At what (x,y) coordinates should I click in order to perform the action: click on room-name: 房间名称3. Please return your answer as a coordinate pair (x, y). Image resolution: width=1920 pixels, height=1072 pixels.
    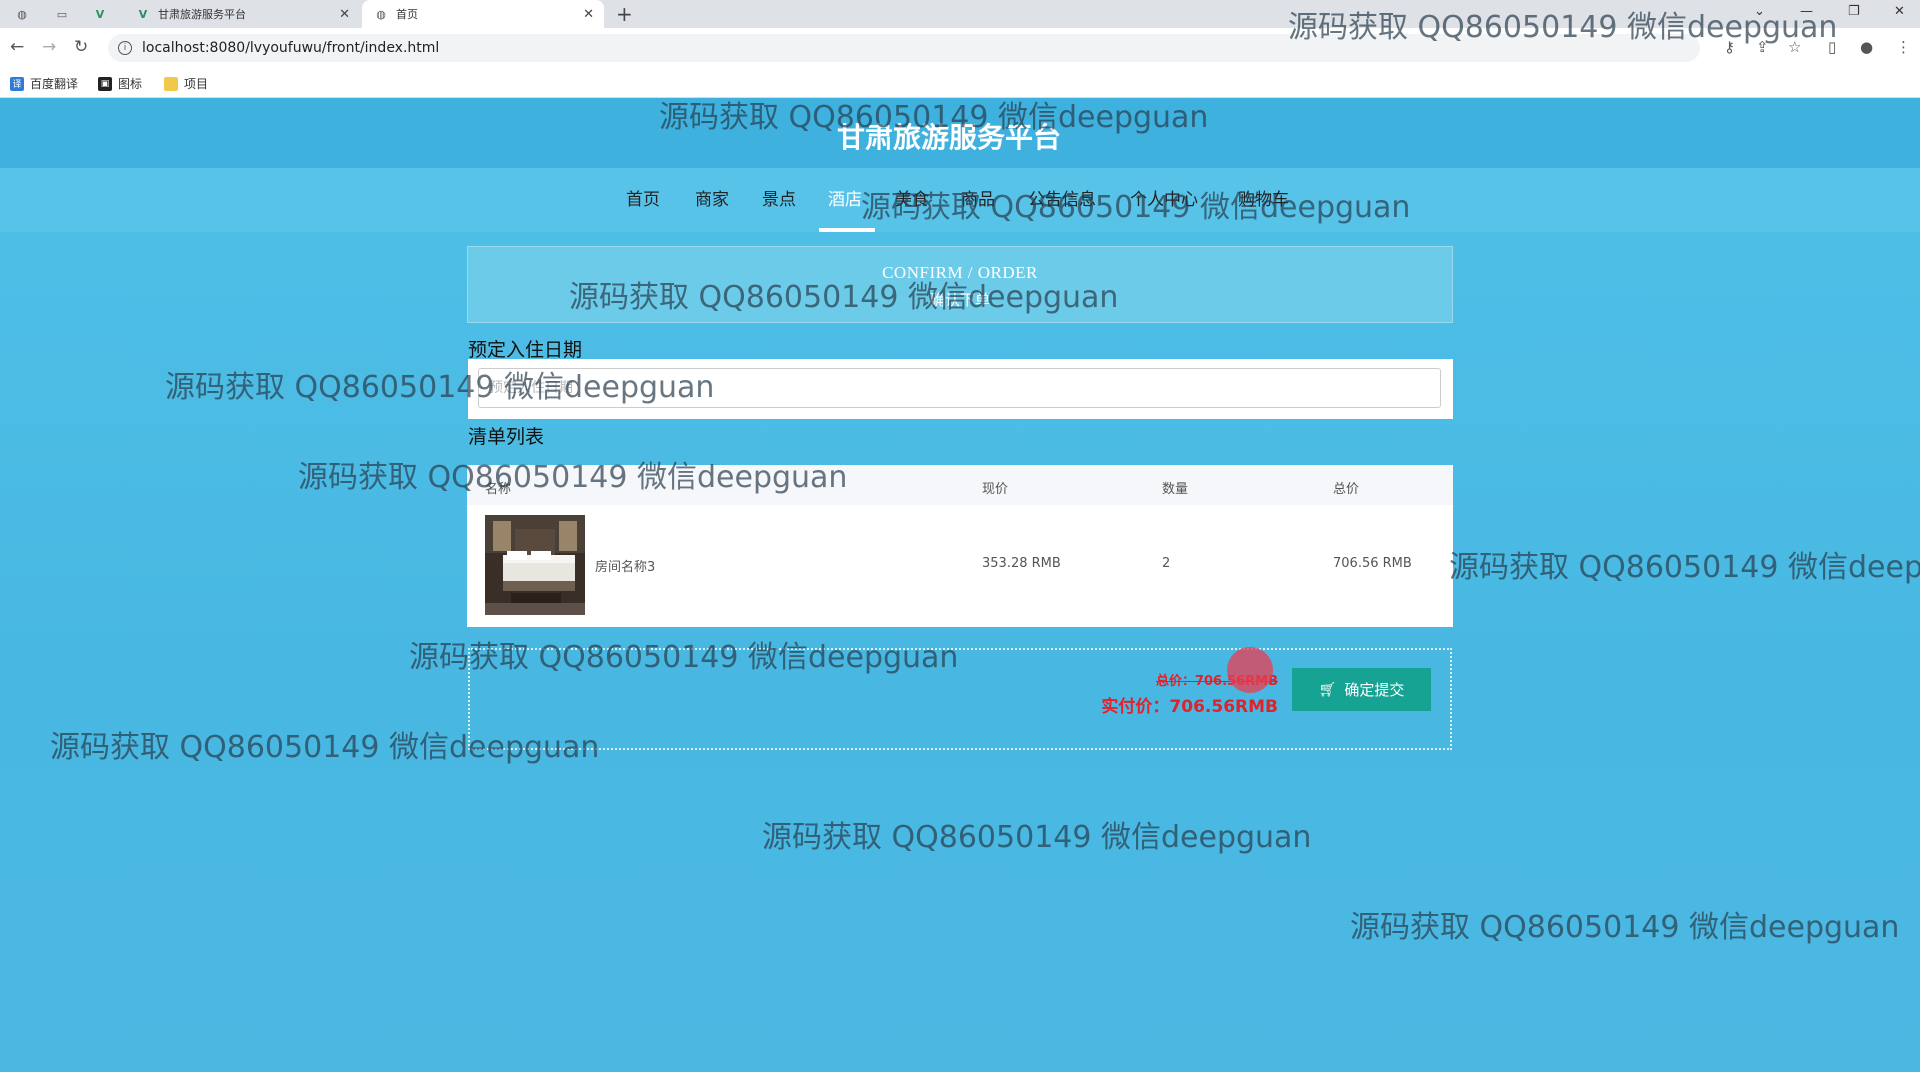
    Looking at the image, I should click on (625, 567).